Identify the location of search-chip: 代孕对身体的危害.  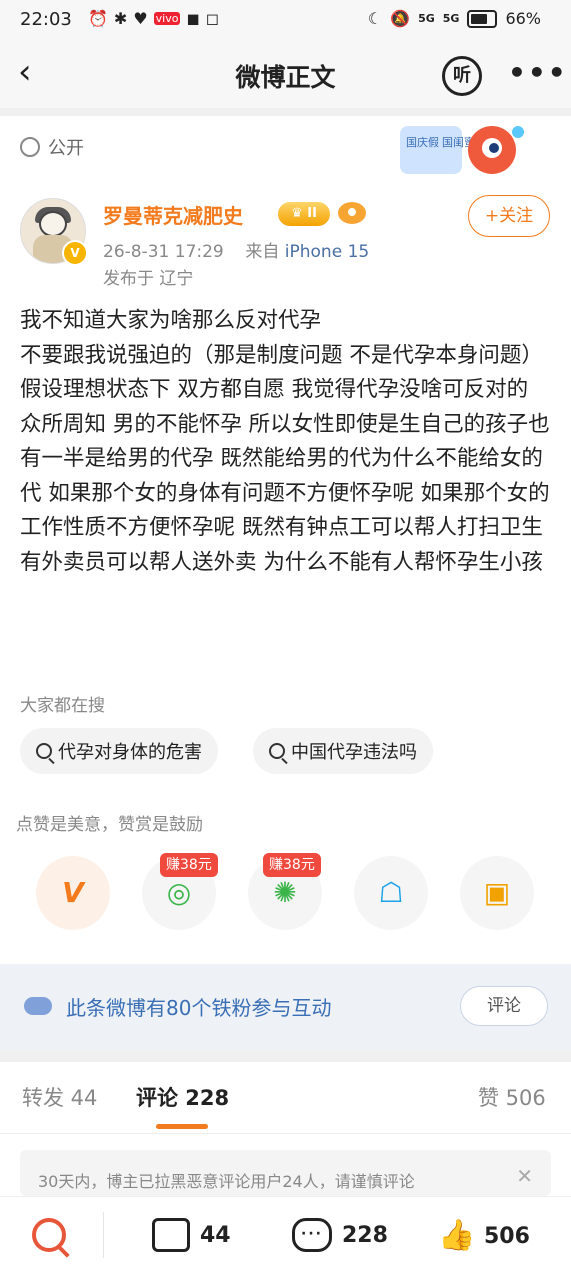
(119, 751).